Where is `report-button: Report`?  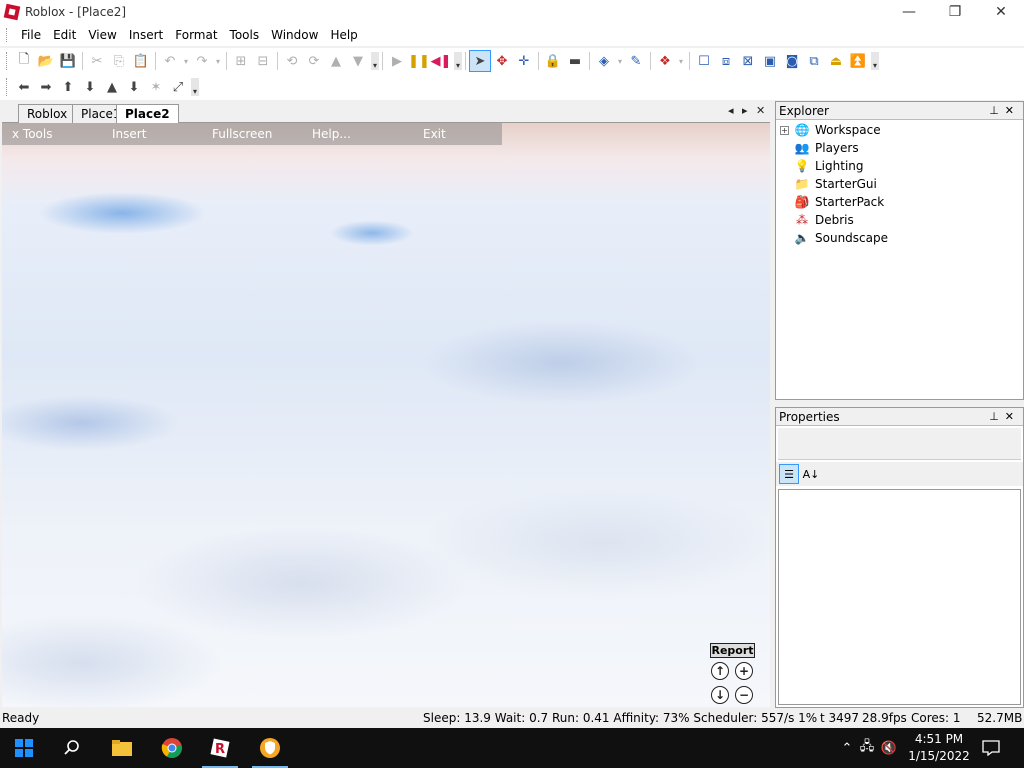 report-button: Report is located at coordinates (732, 650).